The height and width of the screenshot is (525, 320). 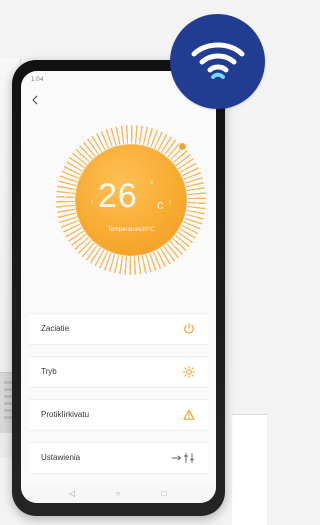 I want to click on temperature-value: 26, so click(x=118, y=196).